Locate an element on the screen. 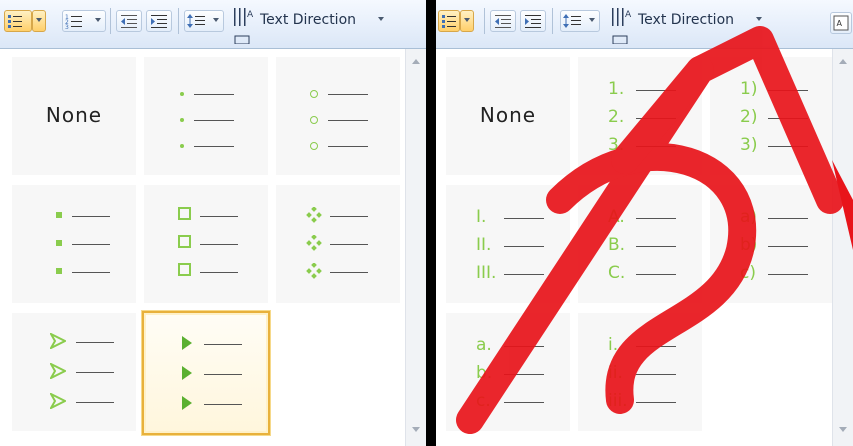 This screenshot has height=446, width=853. diamond-cluster-bullet-icon is located at coordinates (314, 271).